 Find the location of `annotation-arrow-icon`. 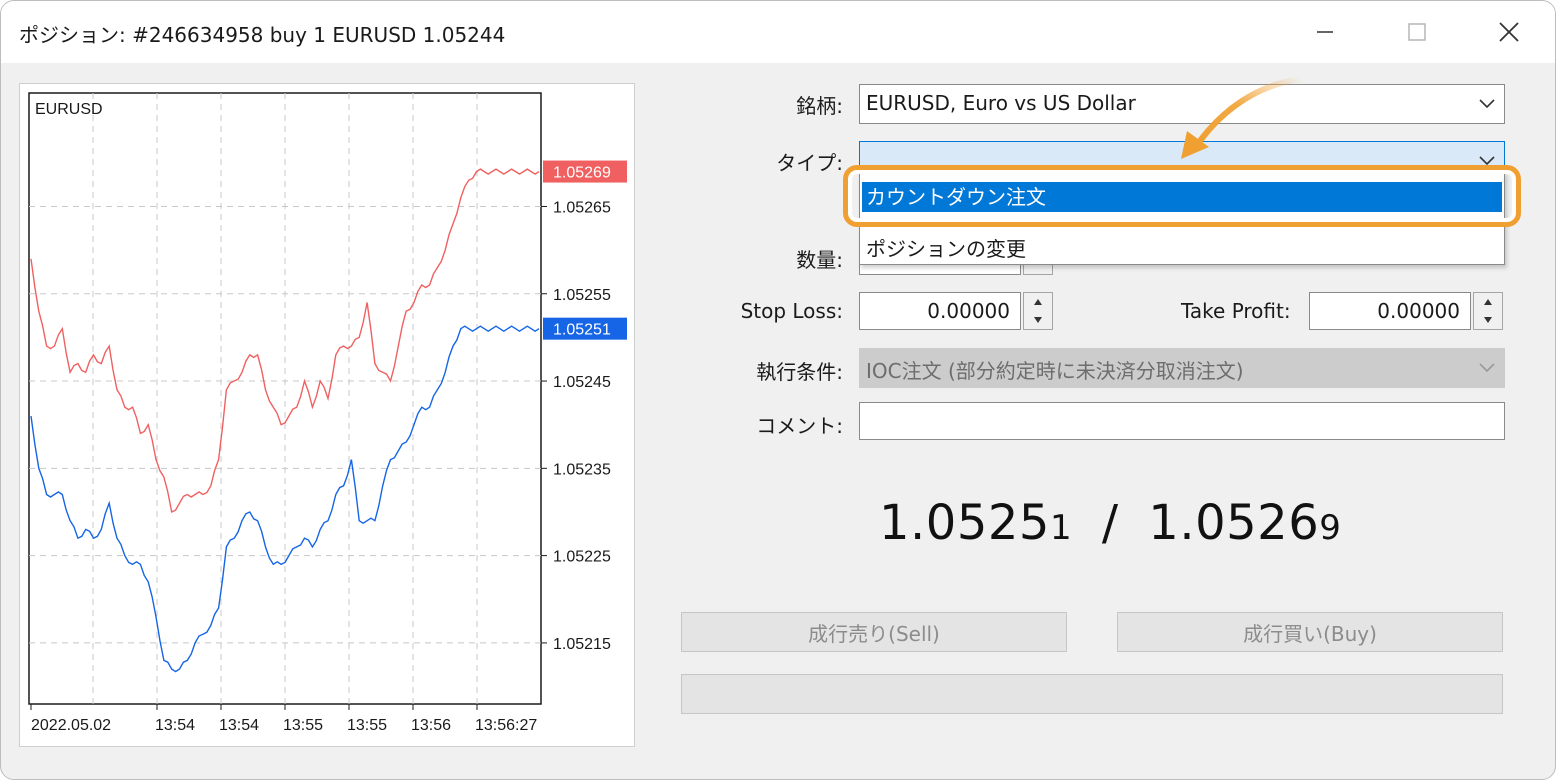

annotation-arrow-icon is located at coordinates (1242, 117).